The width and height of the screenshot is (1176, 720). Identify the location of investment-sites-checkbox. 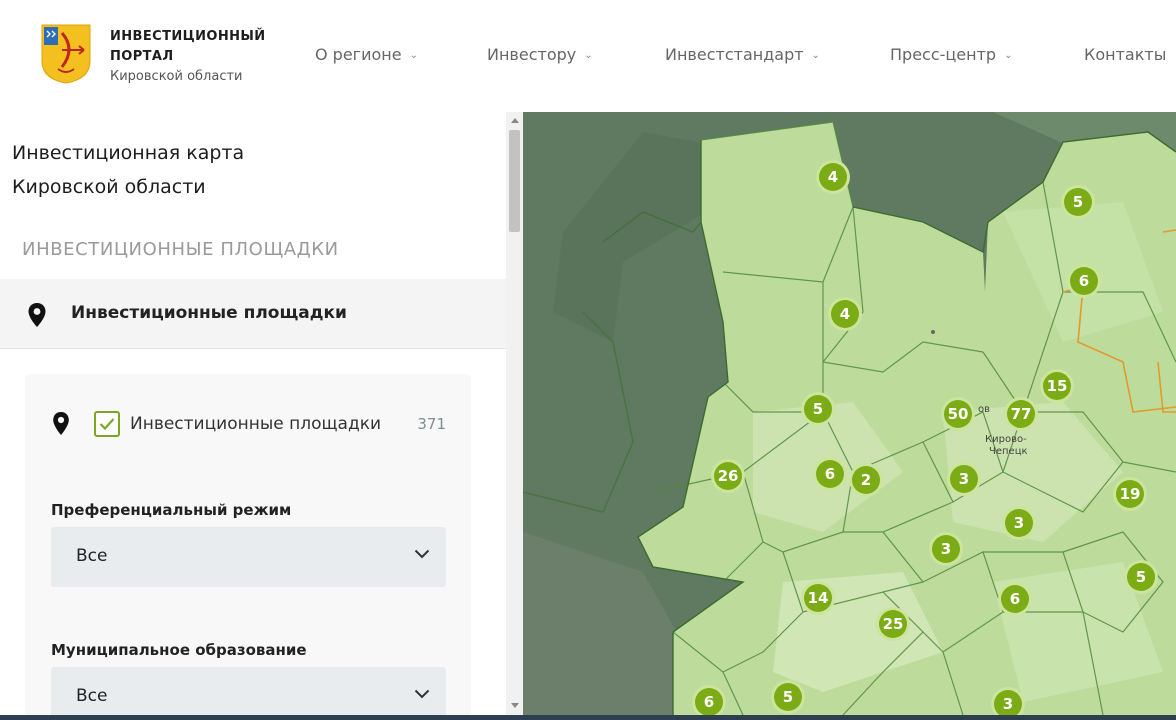
(107, 424).